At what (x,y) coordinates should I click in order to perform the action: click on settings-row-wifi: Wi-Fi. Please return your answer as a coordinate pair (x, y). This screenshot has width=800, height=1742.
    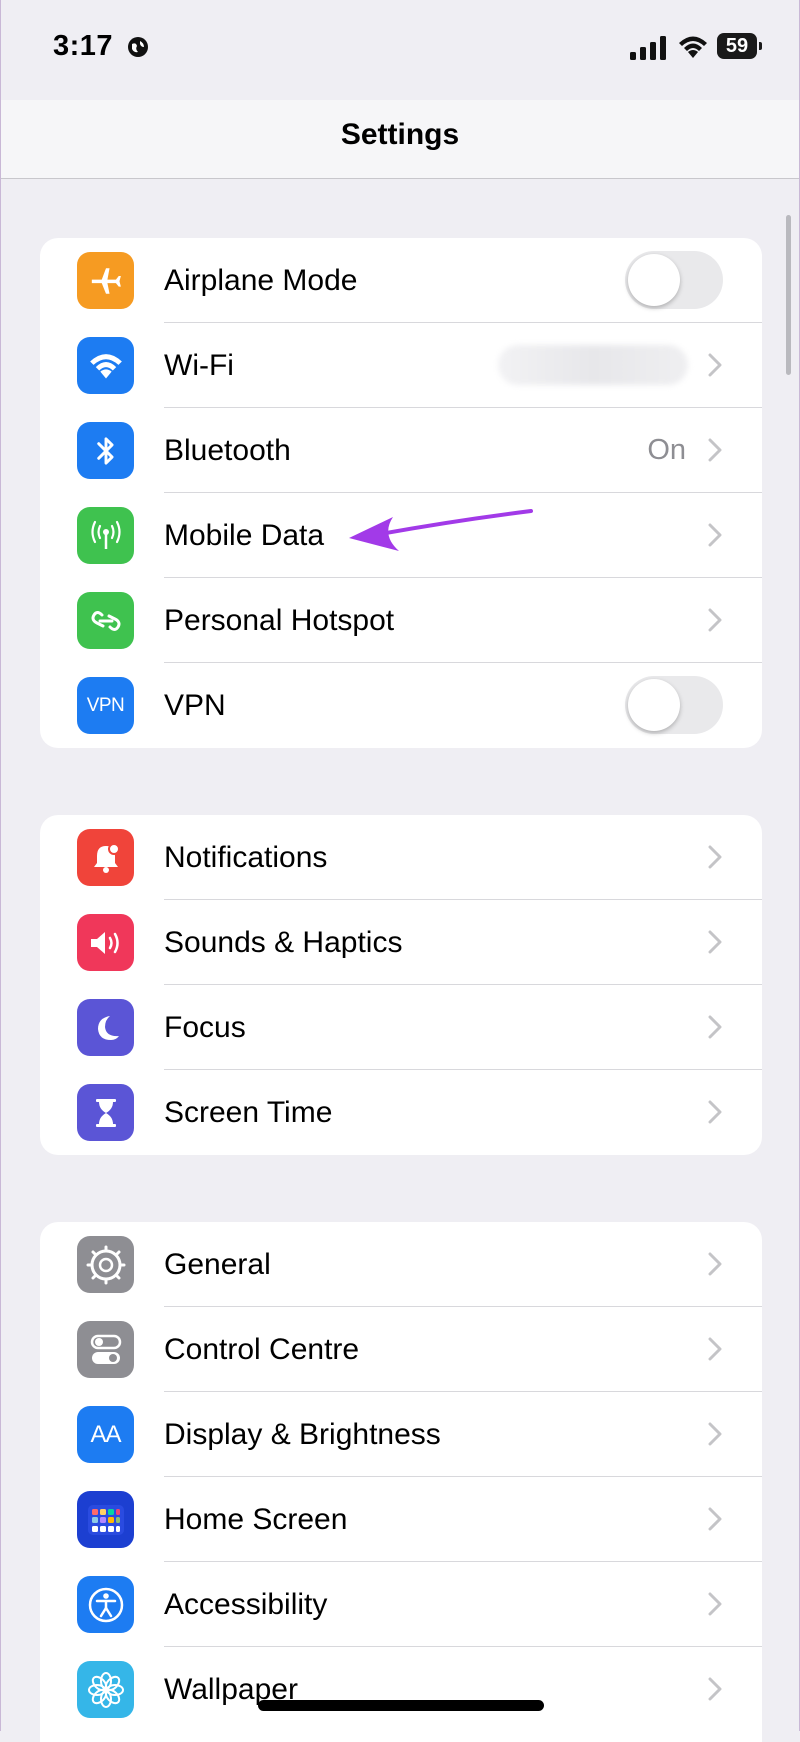
    Looking at the image, I should click on (401, 365).